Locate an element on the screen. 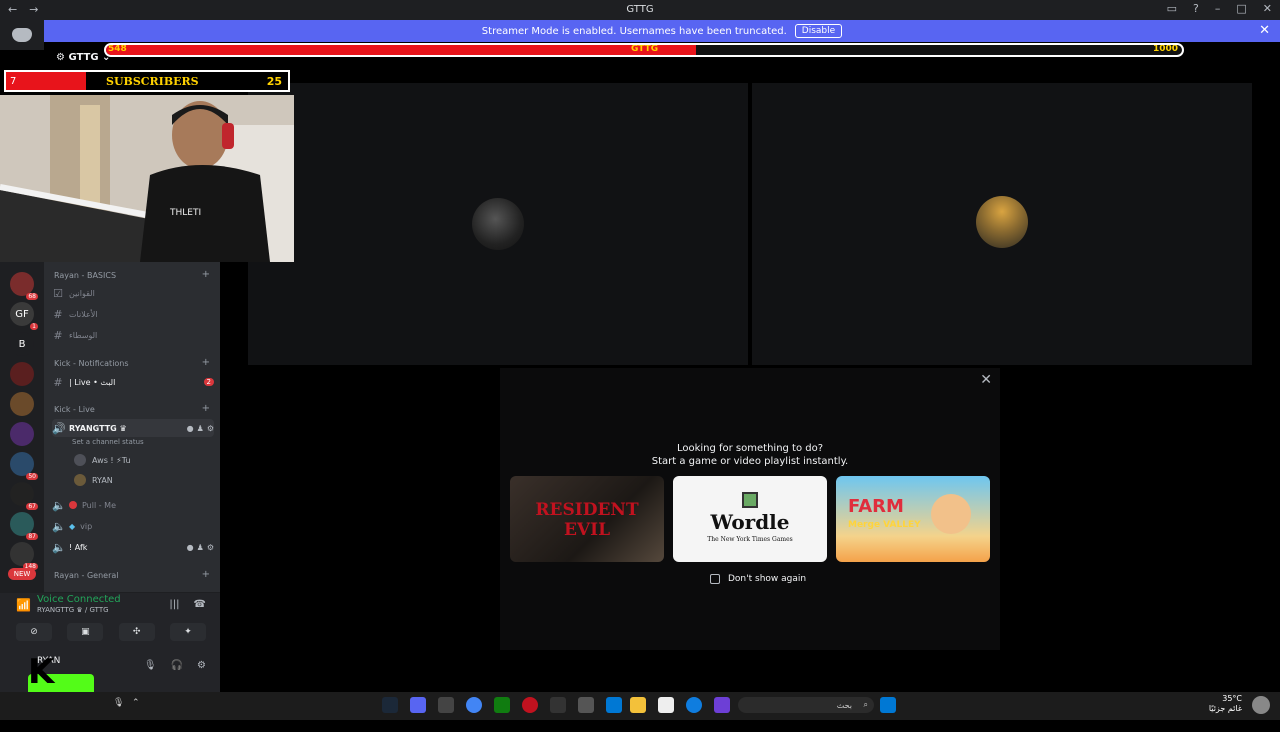 The width and height of the screenshot is (1280, 732). guild-badge: 67 is located at coordinates (32, 506).